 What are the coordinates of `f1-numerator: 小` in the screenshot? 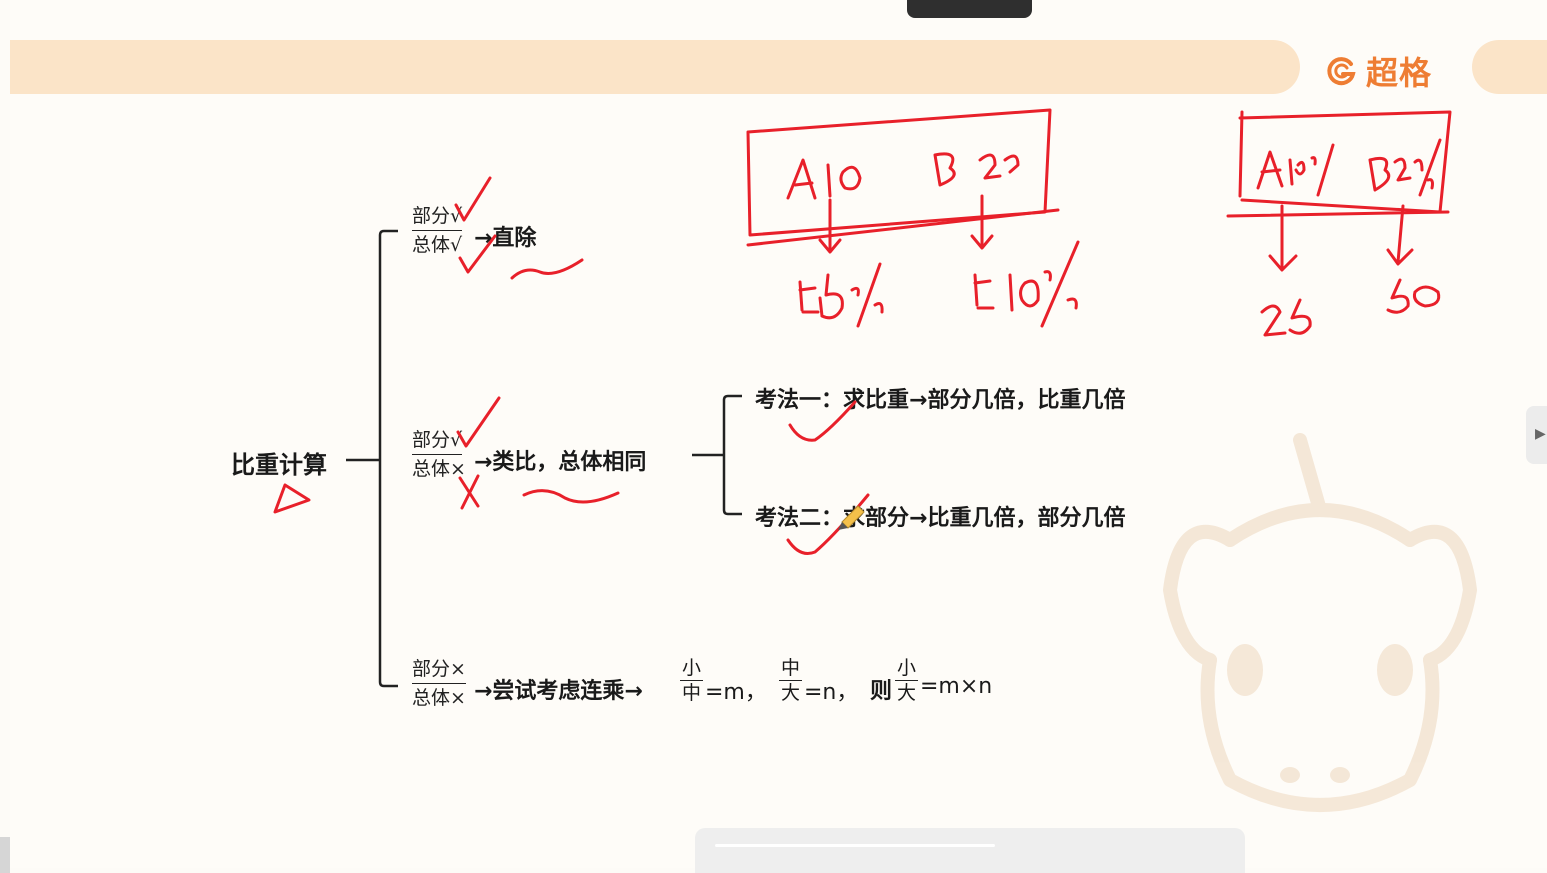 It's located at (692, 669).